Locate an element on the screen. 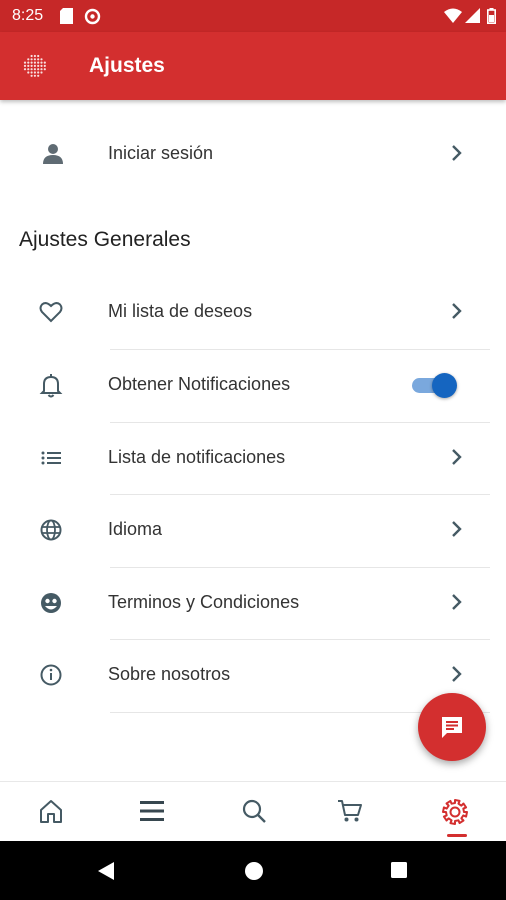  signal-icon is located at coordinates (472, 18).